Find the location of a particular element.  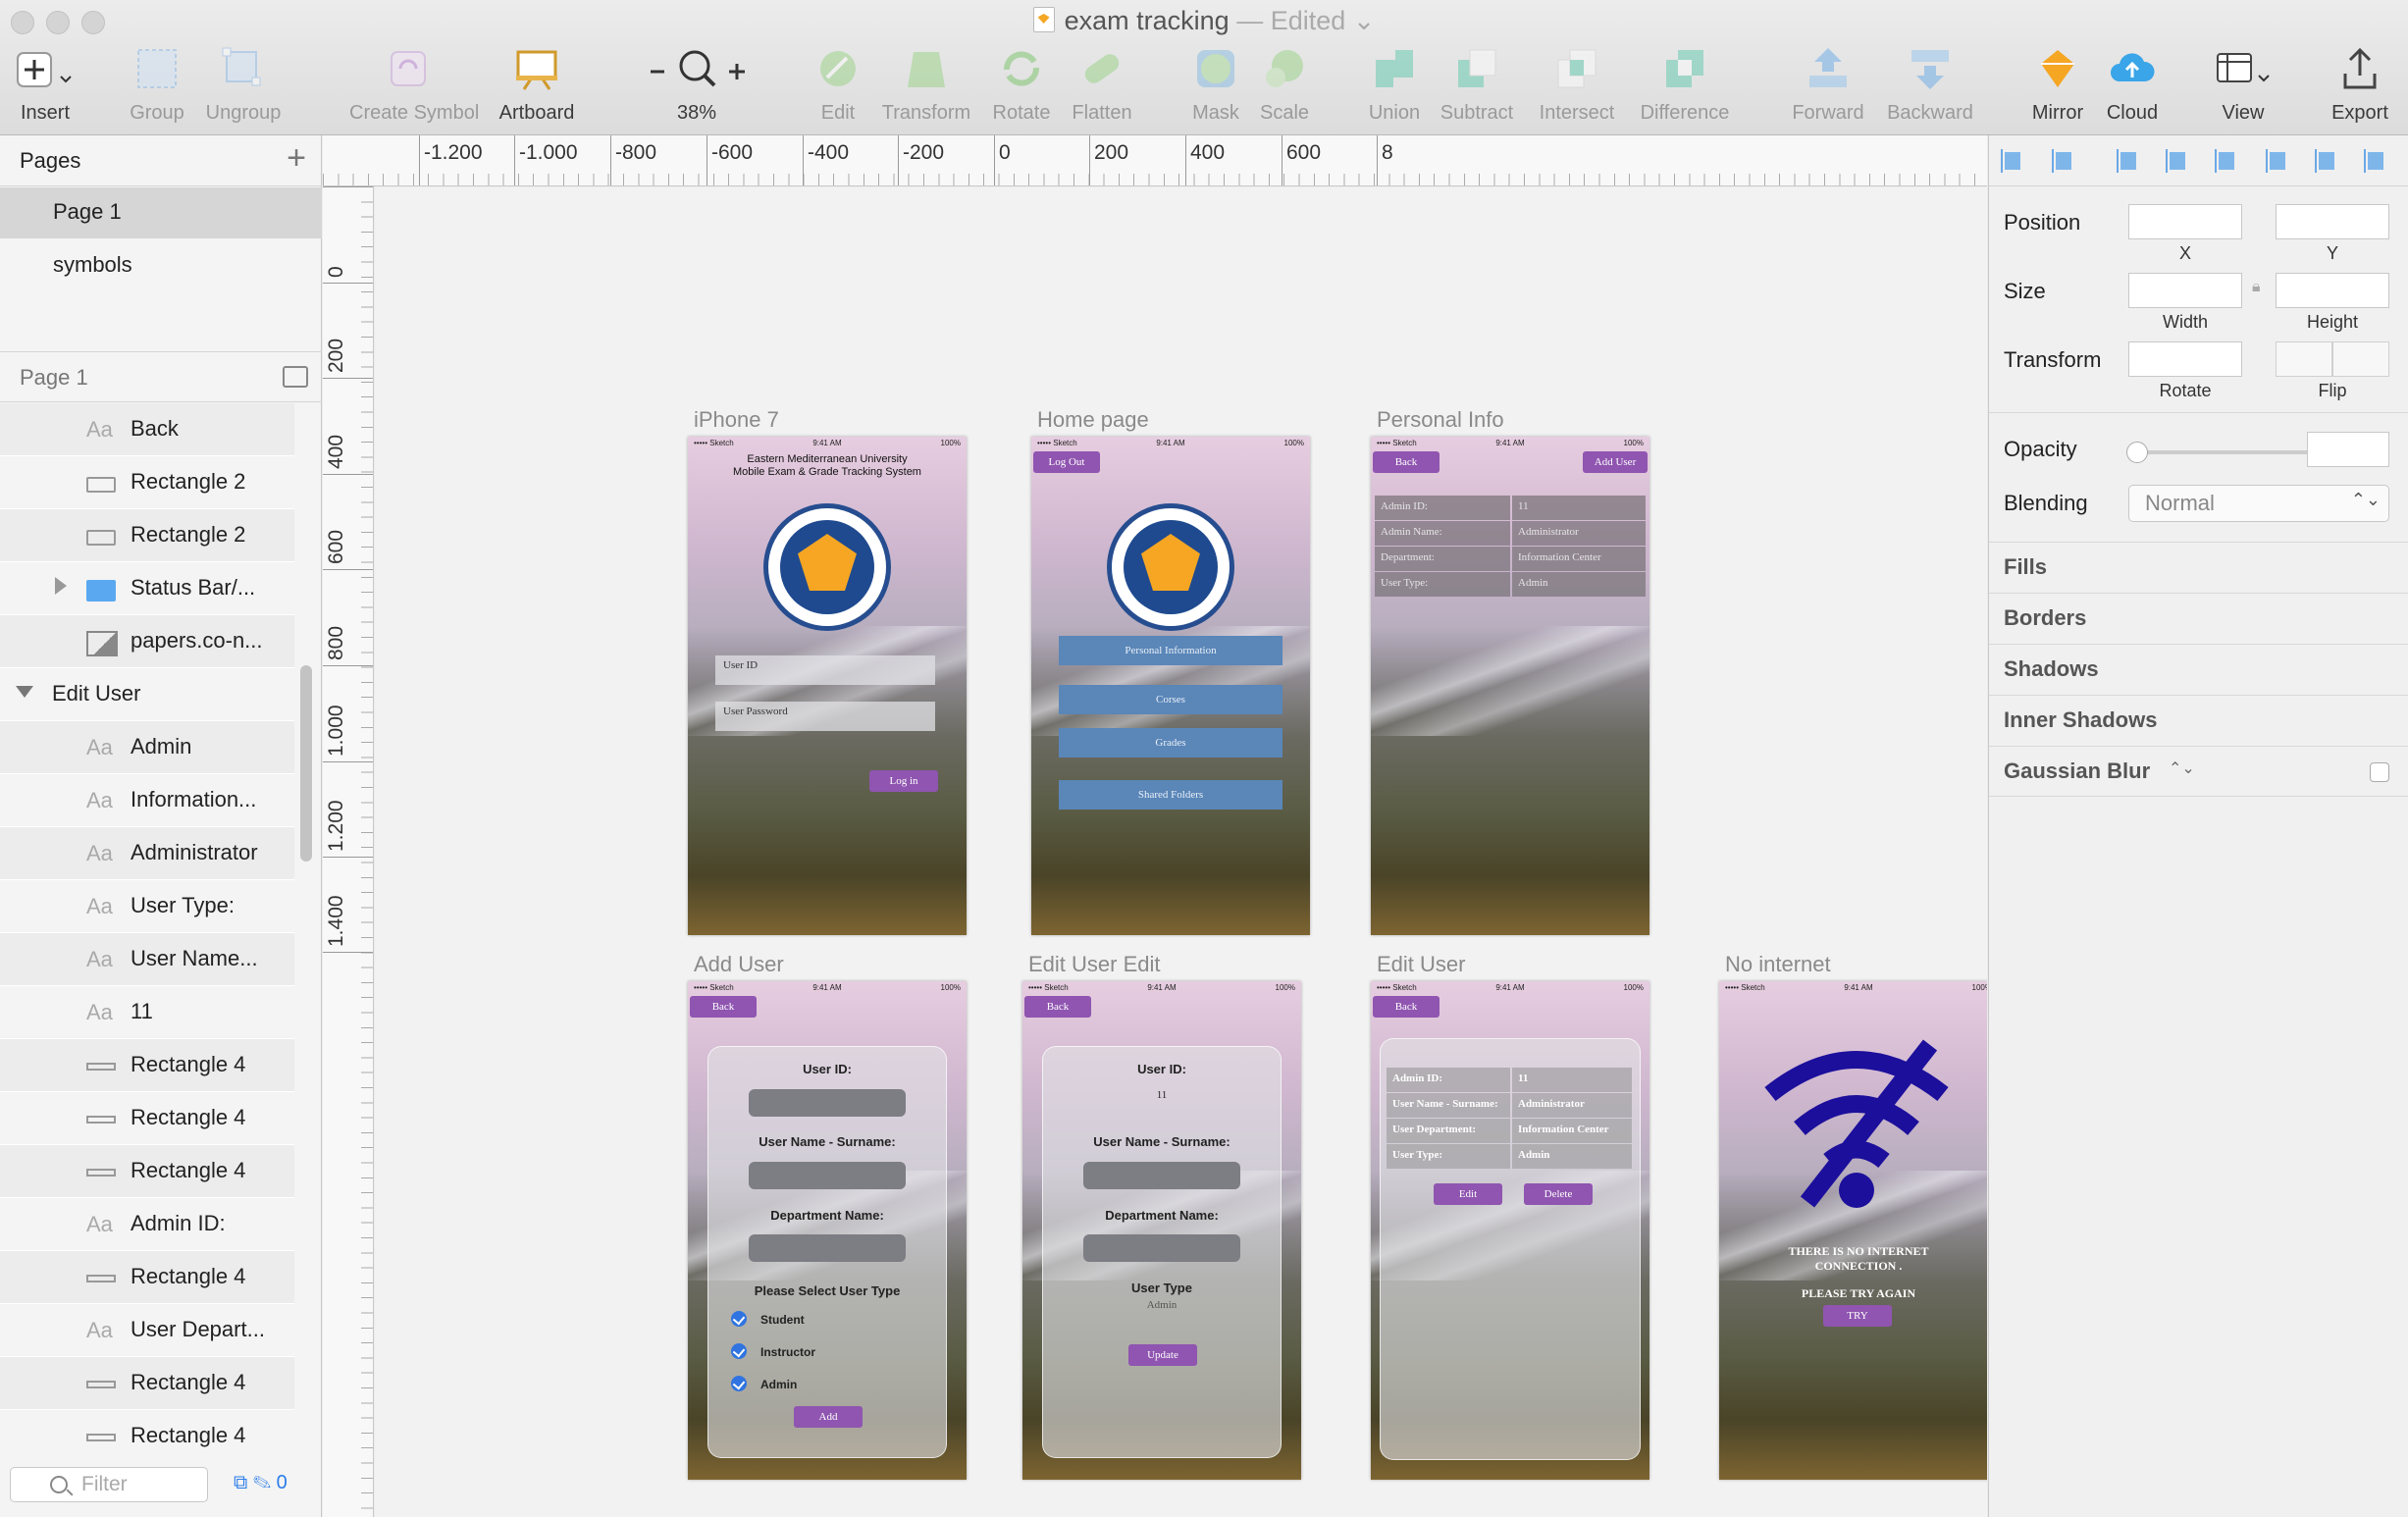

filter-tools: ⧉ ✎ 0 is located at coordinates (261, 1483).